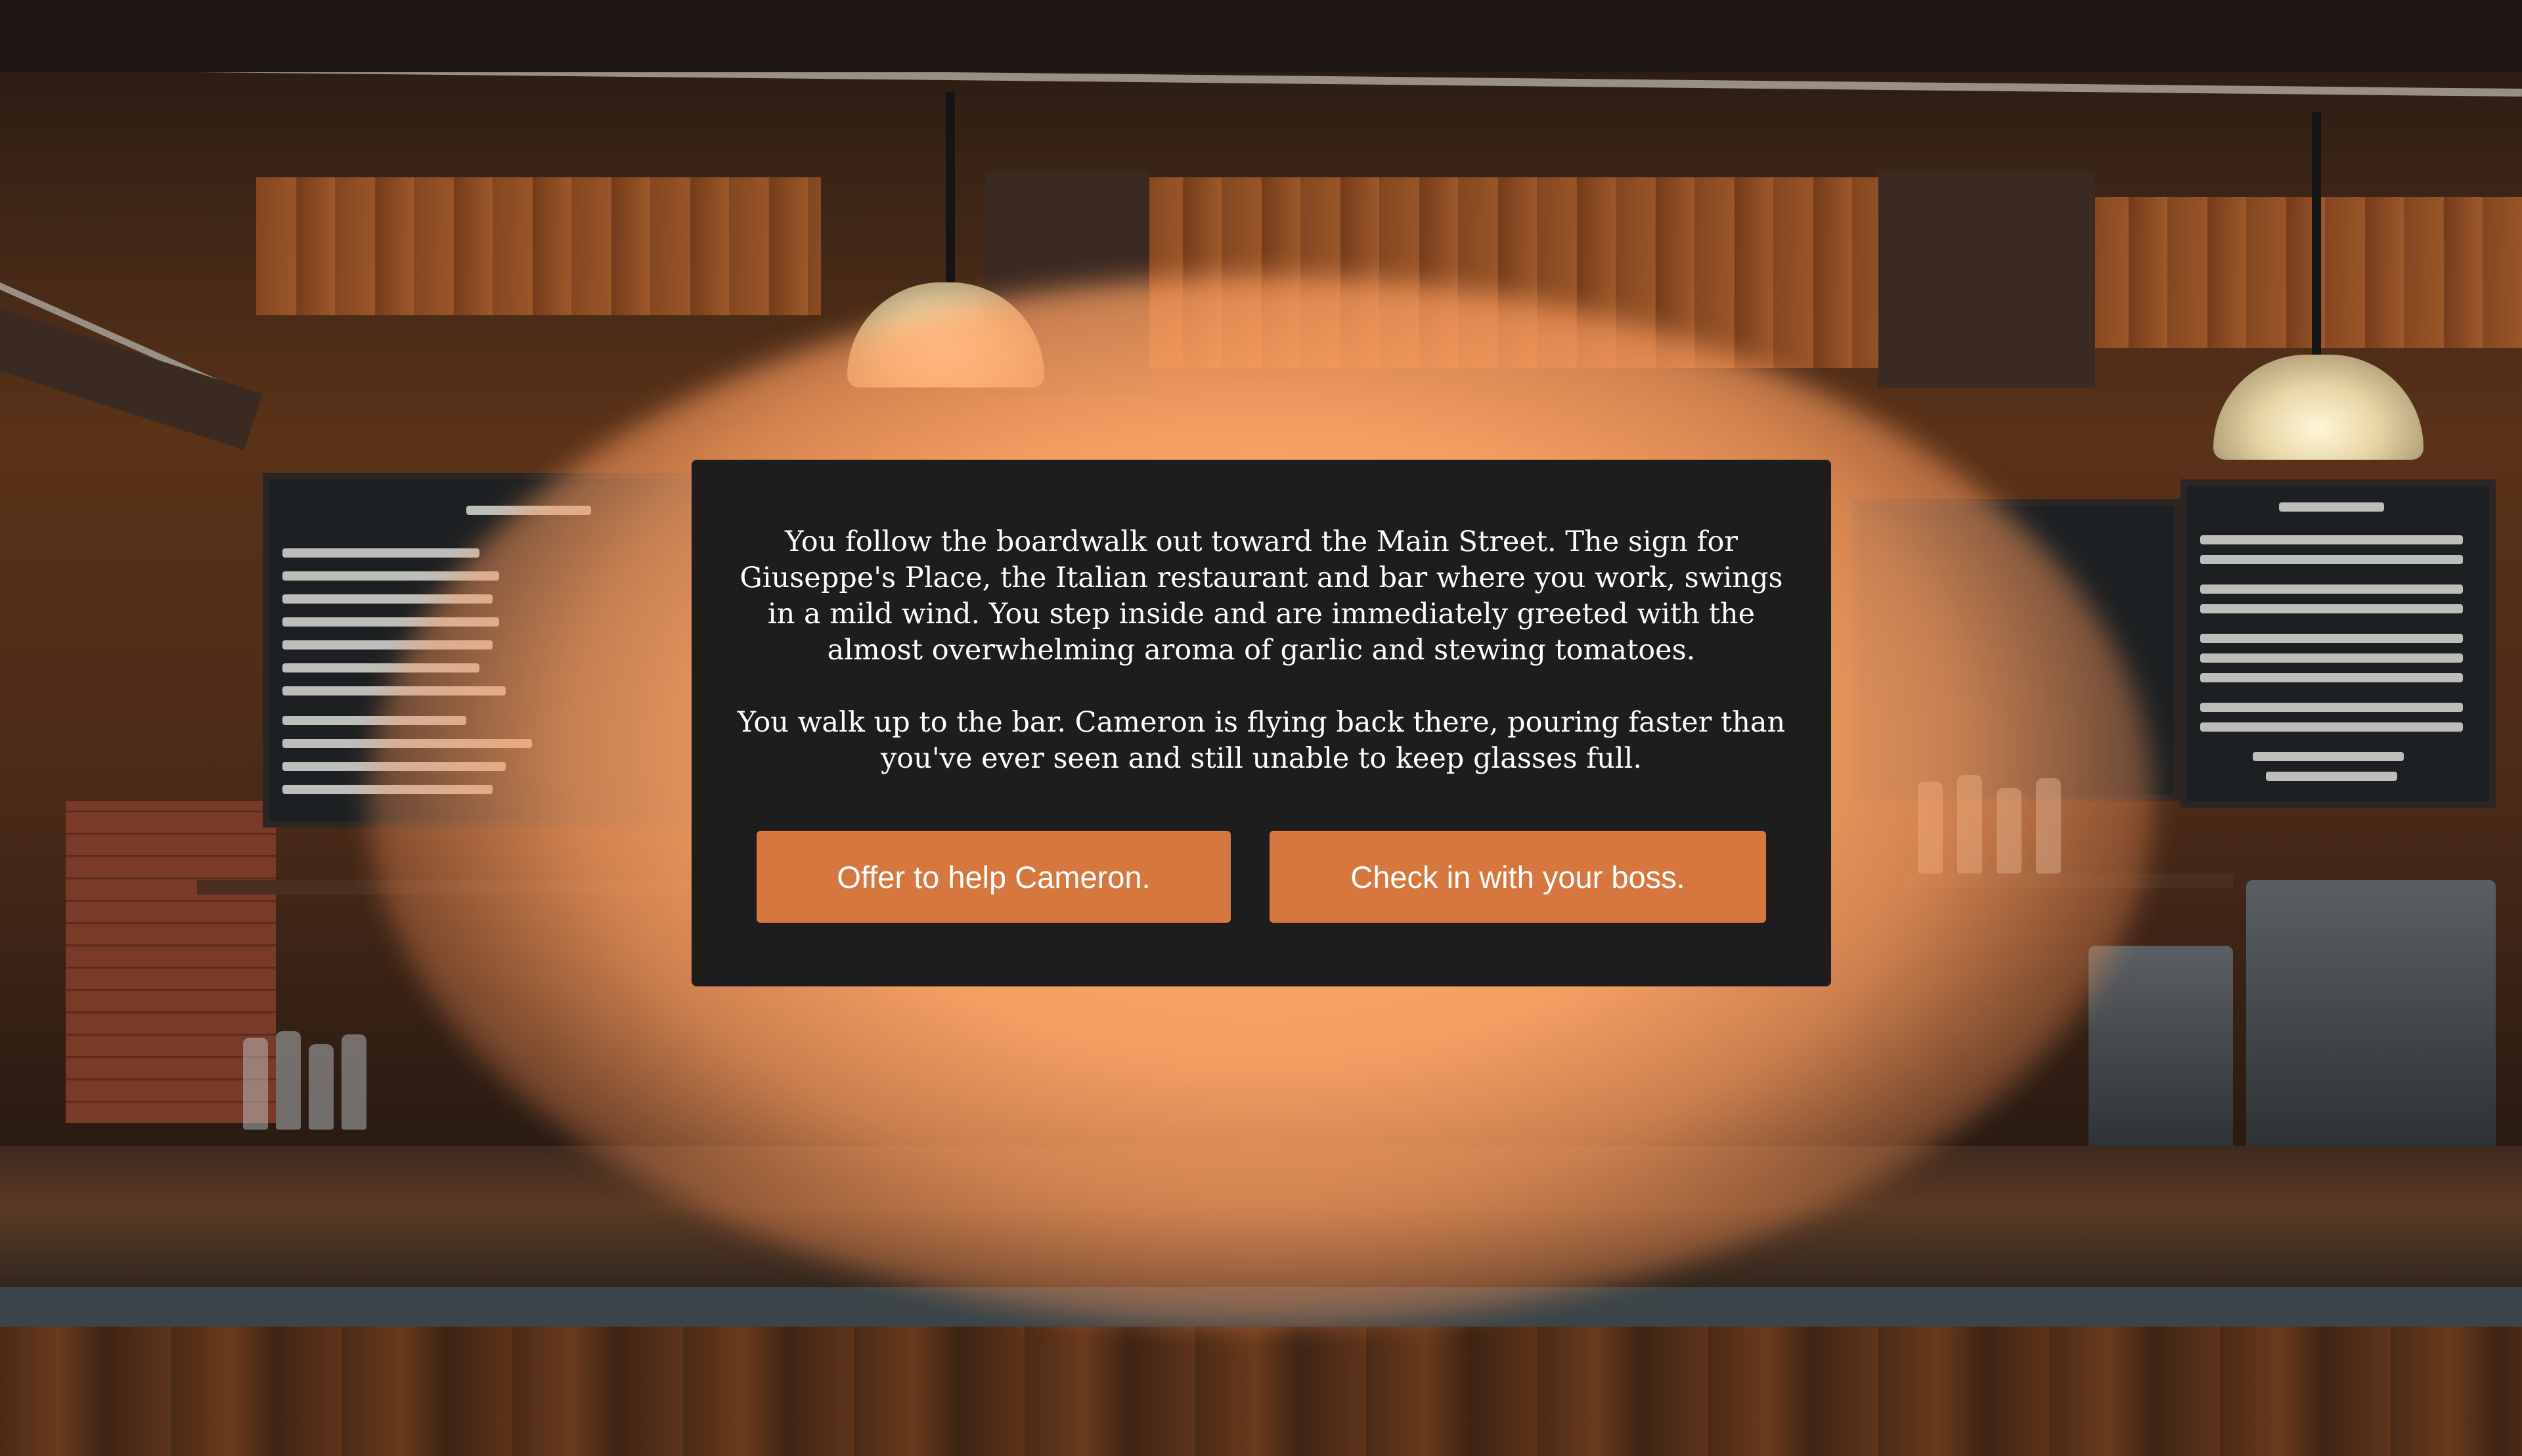 The image size is (2522, 1456). I want to click on pendant-lamp, so click(2318, 407).